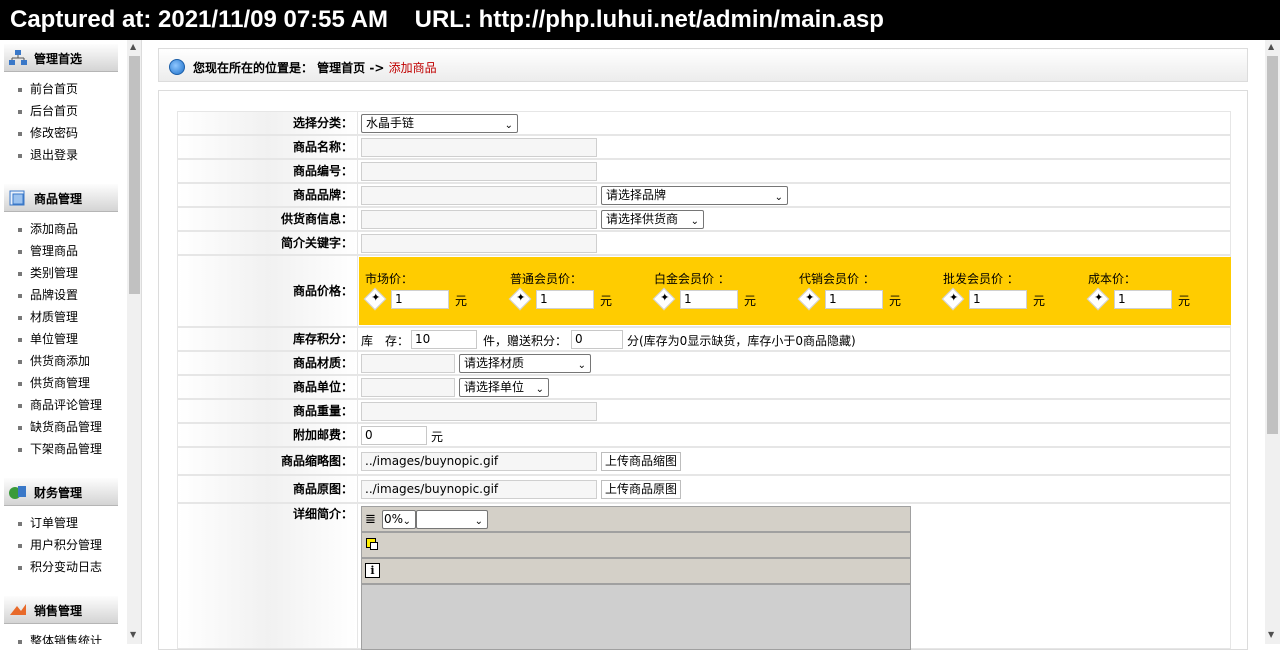  Describe the element at coordinates (741, 341) in the screenshot. I see `stock-note: 分(库存为0显示缺货，库存小于0商品隐藏)` at that location.